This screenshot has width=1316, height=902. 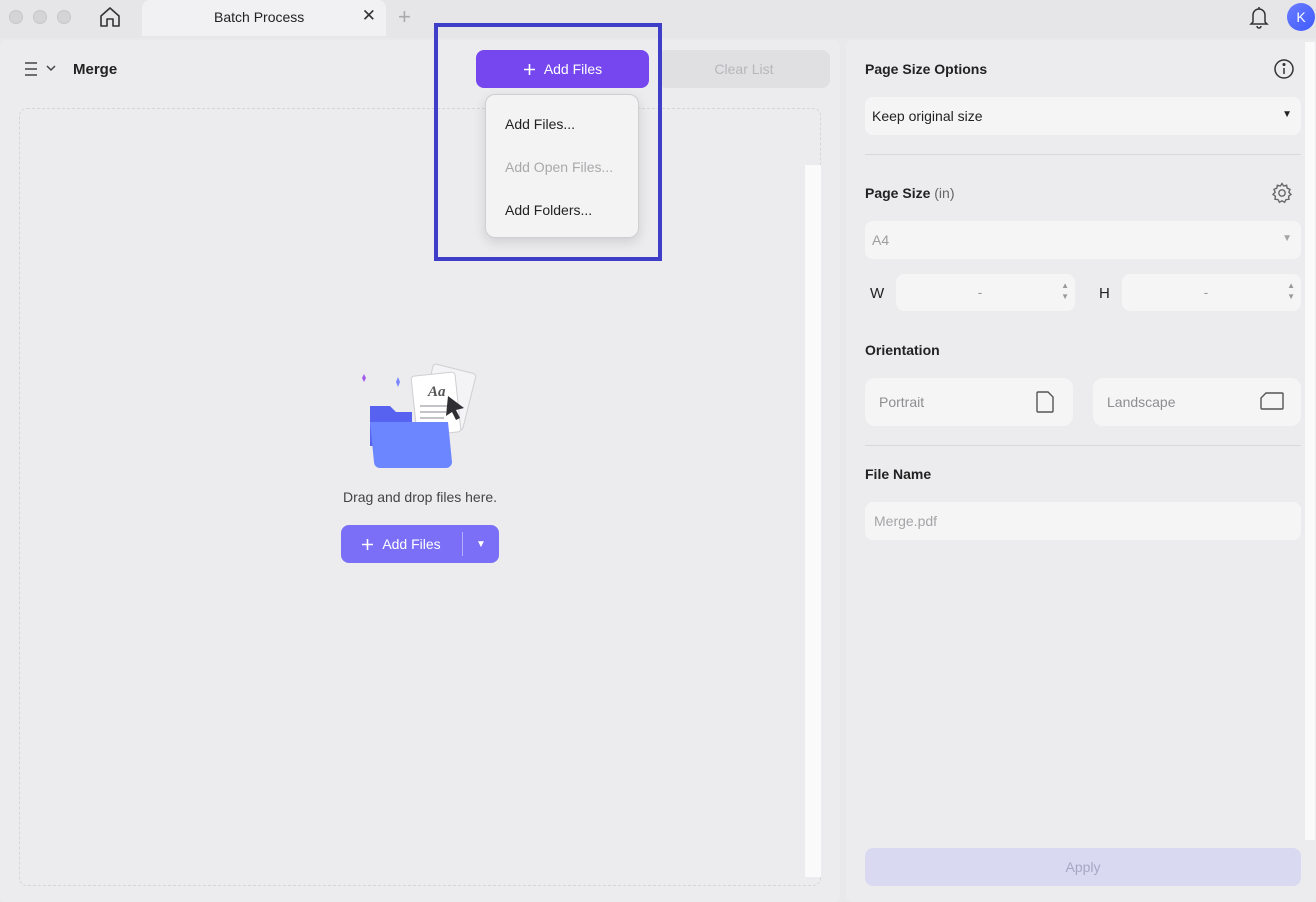 What do you see at coordinates (1065, 291) in the screenshot?
I see `width-stepper: ▲▼` at bounding box center [1065, 291].